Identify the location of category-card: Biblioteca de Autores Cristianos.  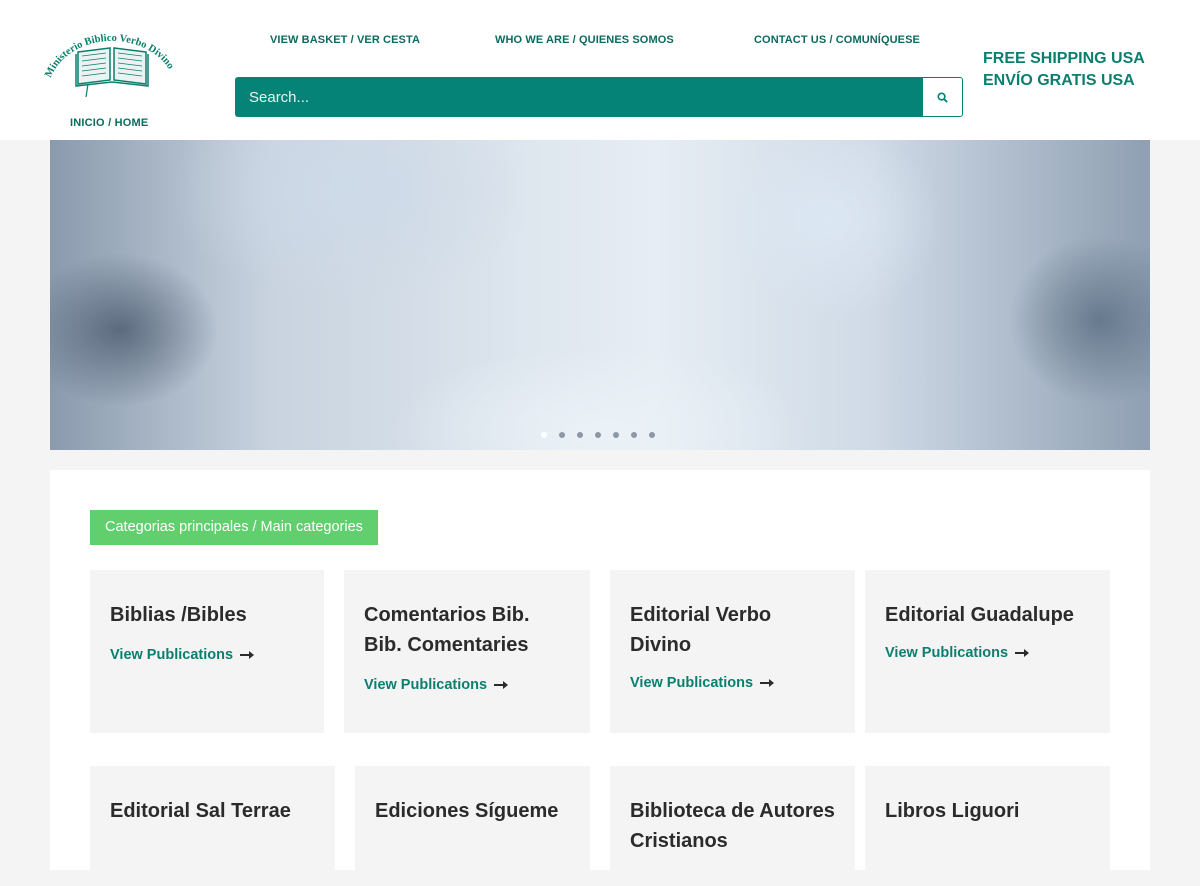
(732, 826).